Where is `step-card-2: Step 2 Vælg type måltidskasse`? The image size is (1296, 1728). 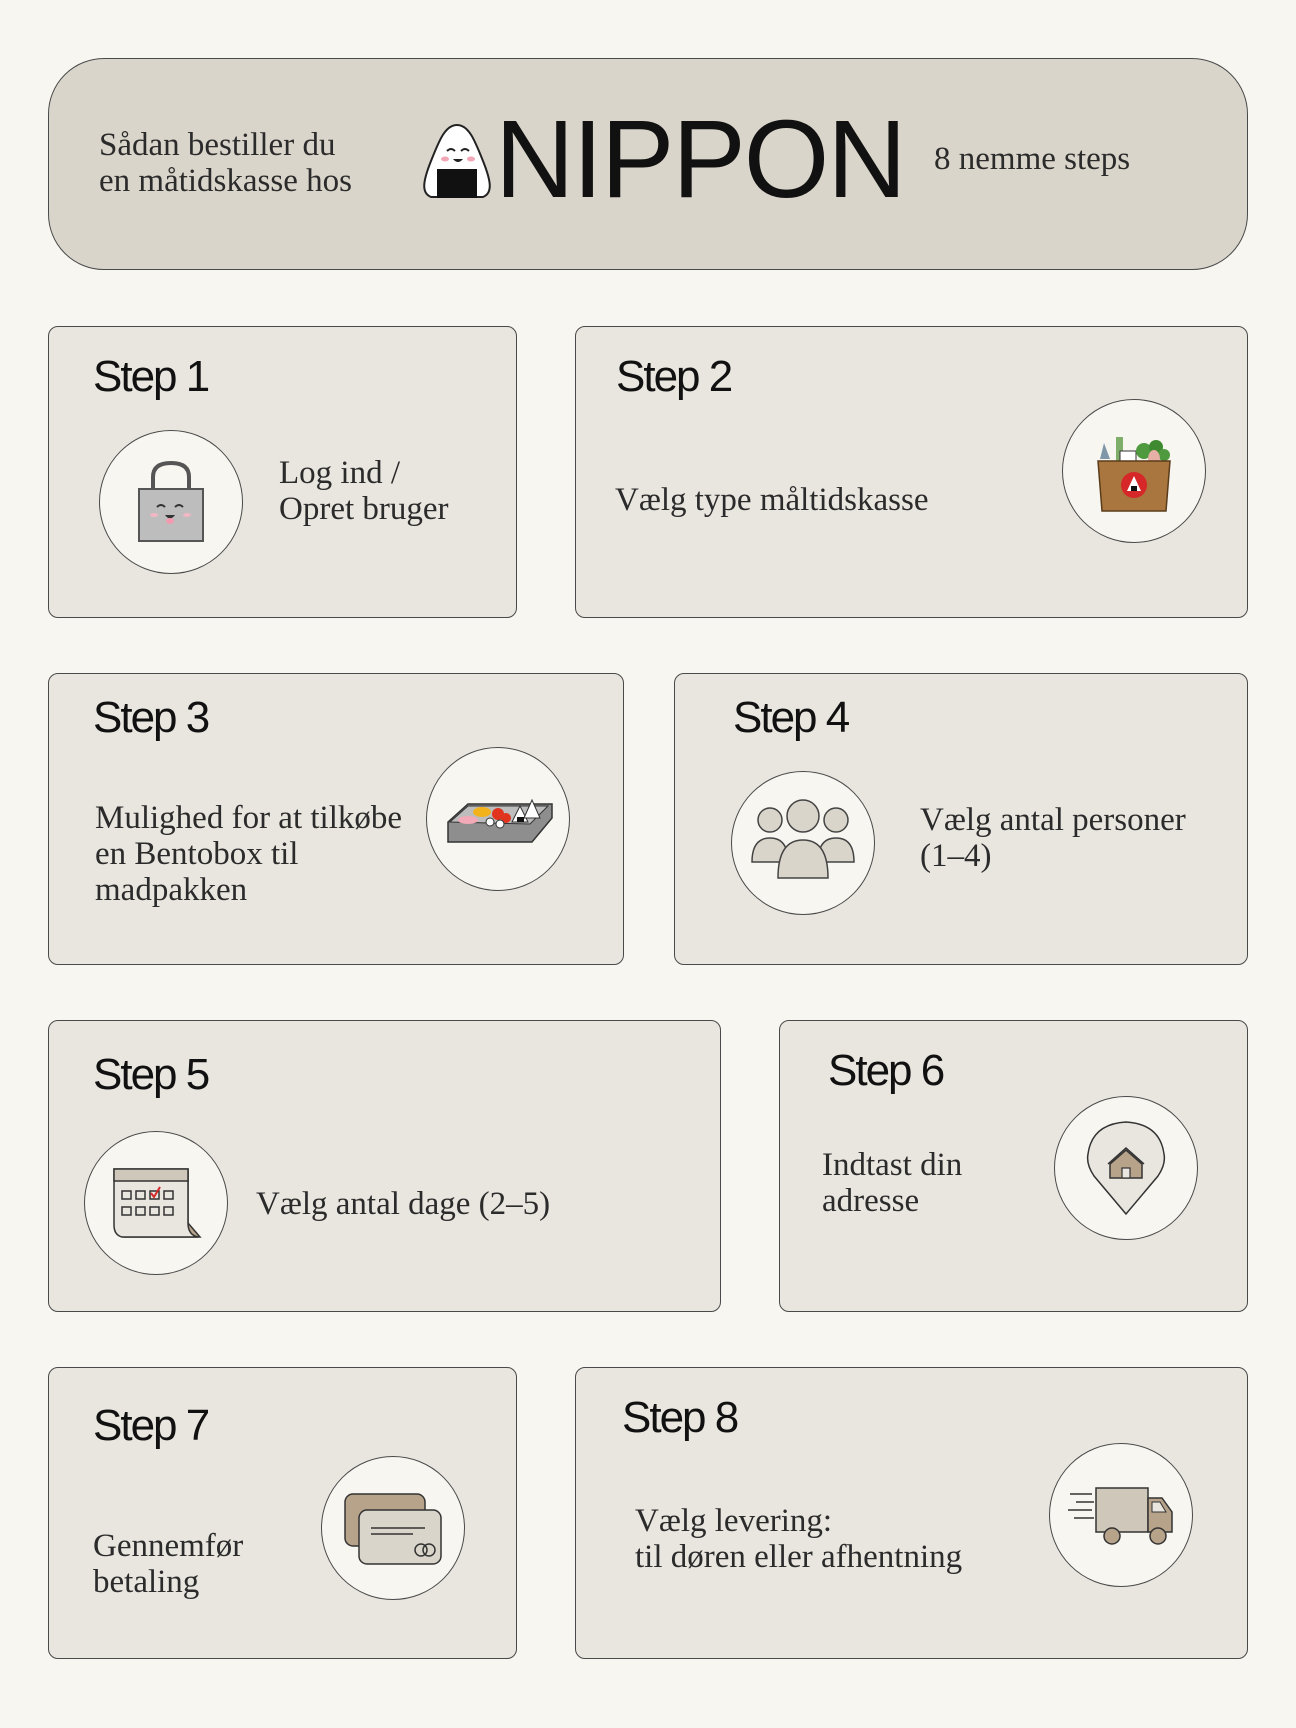
step-card-2: Step 2 Vælg type måltidskasse is located at coordinates (911, 472).